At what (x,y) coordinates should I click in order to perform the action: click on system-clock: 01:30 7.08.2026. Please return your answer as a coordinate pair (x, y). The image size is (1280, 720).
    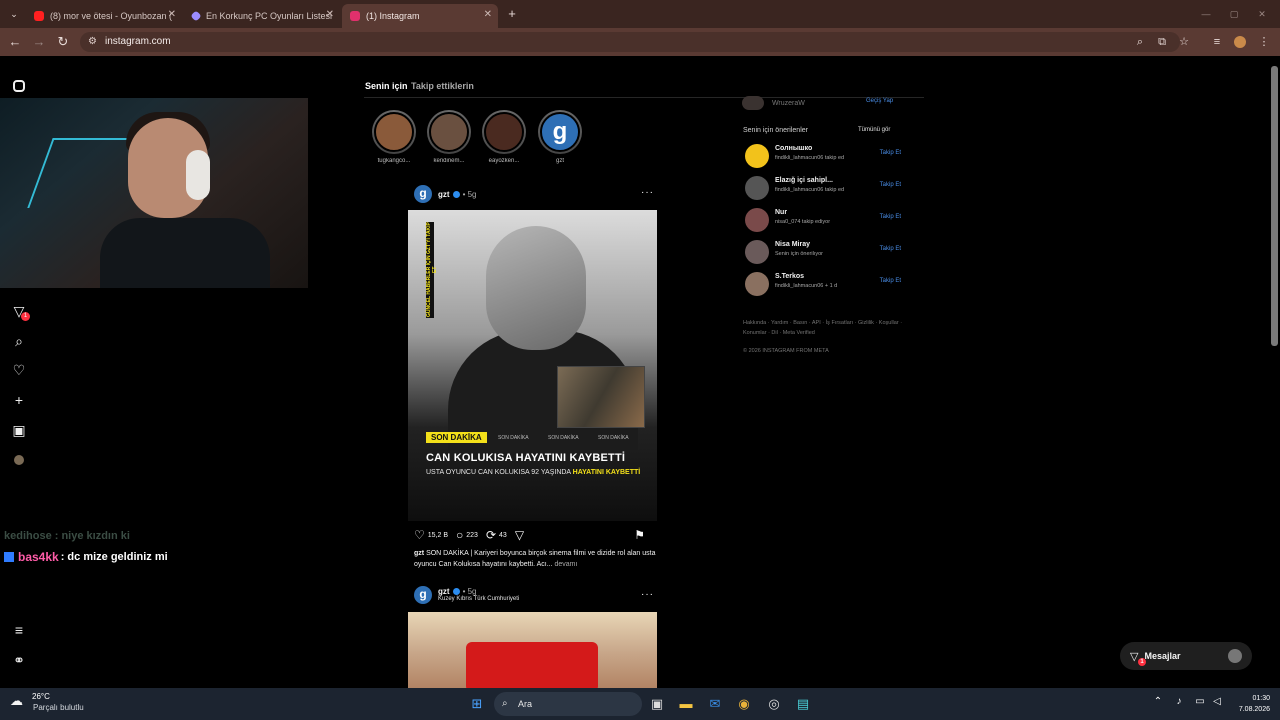
    Looking at the image, I should click on (1246, 704).